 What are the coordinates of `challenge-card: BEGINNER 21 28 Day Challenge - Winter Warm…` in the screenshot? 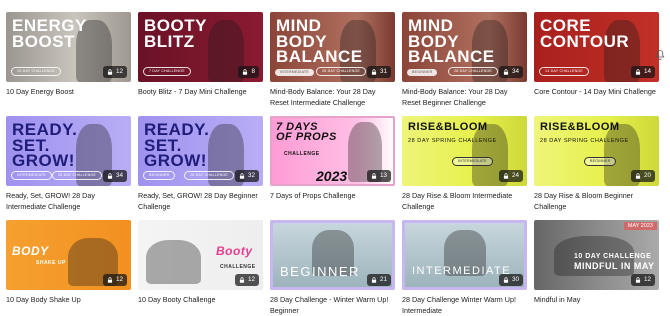 It's located at (332, 268).